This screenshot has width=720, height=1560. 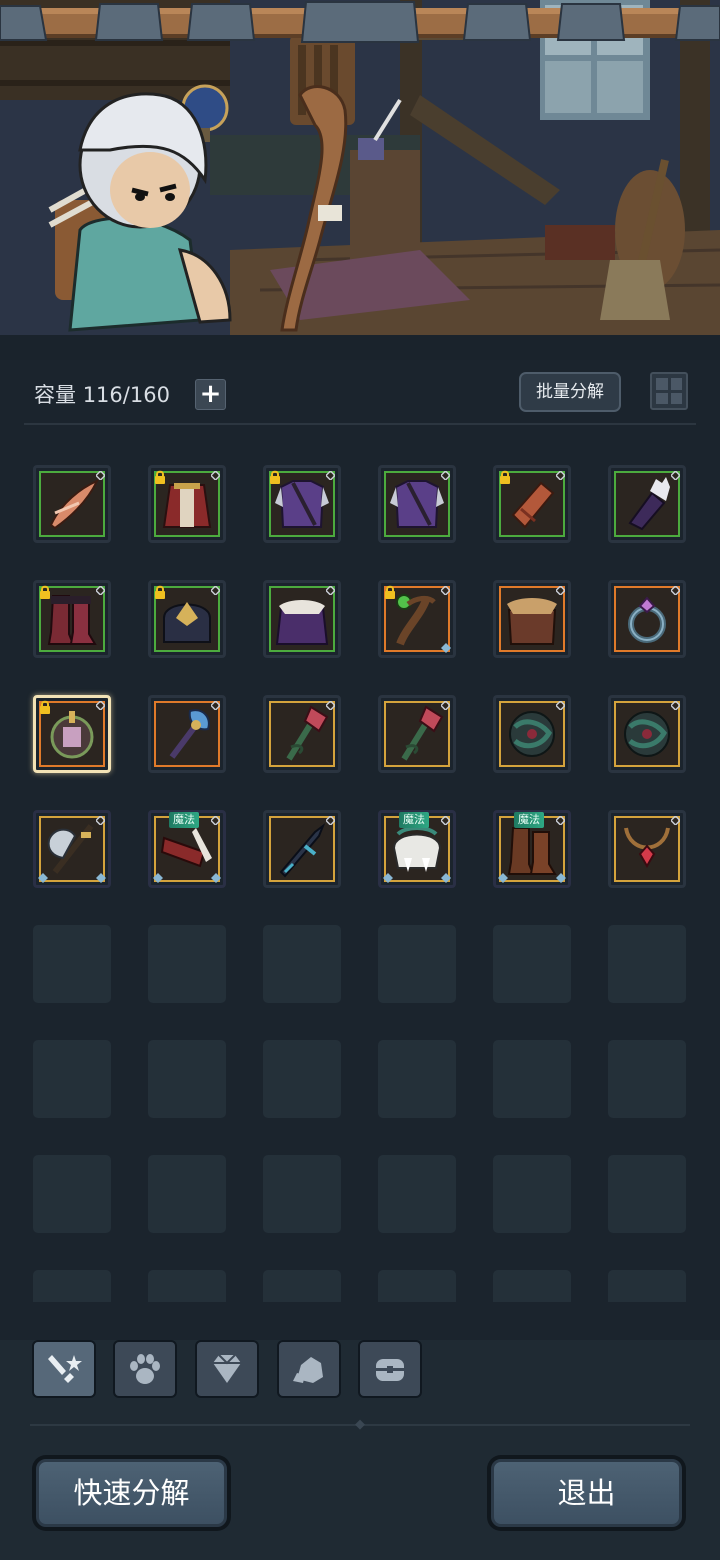 What do you see at coordinates (302, 622) in the screenshot?
I see `feathered-cape-icon` at bounding box center [302, 622].